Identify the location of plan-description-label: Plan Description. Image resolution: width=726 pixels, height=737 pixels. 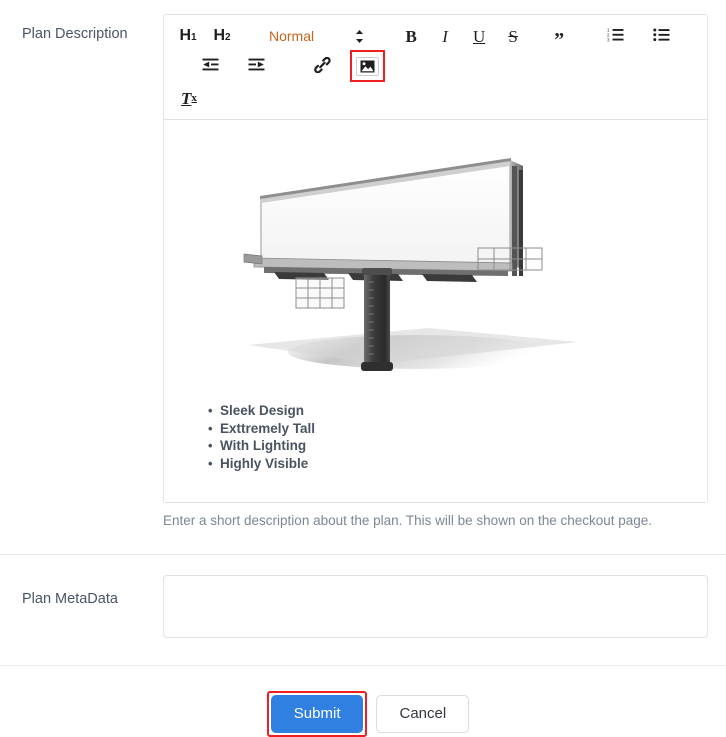
(75, 34).